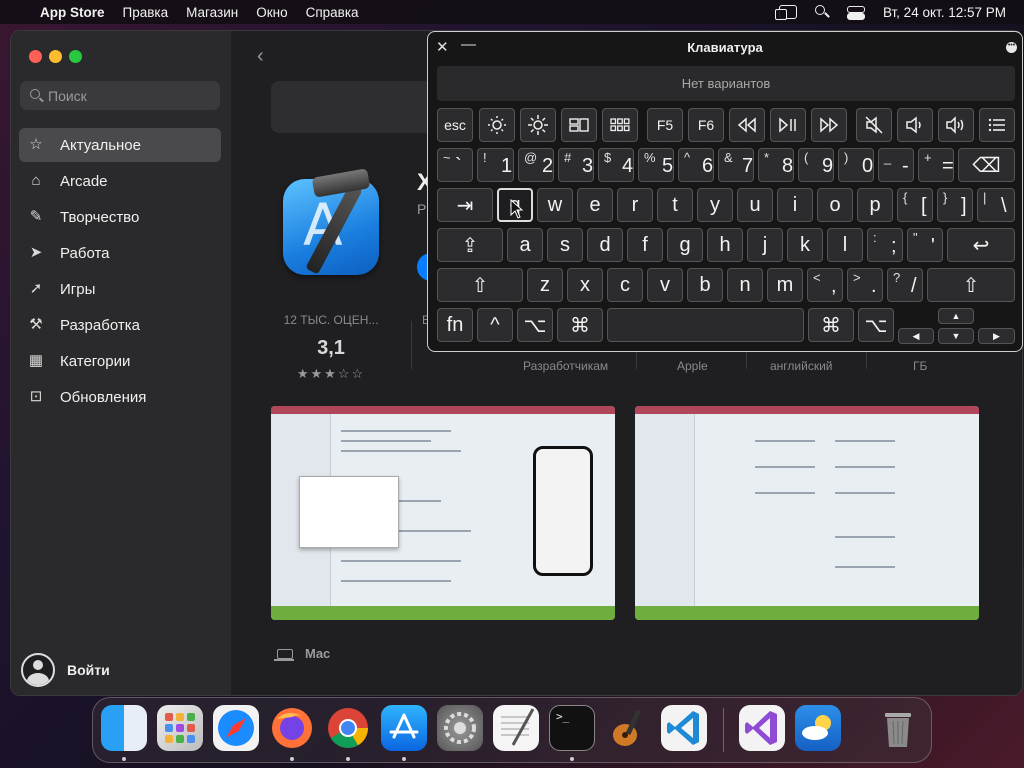 The image size is (1024, 768). What do you see at coordinates (625, 285) in the screenshot?
I see `key-c: c` at bounding box center [625, 285].